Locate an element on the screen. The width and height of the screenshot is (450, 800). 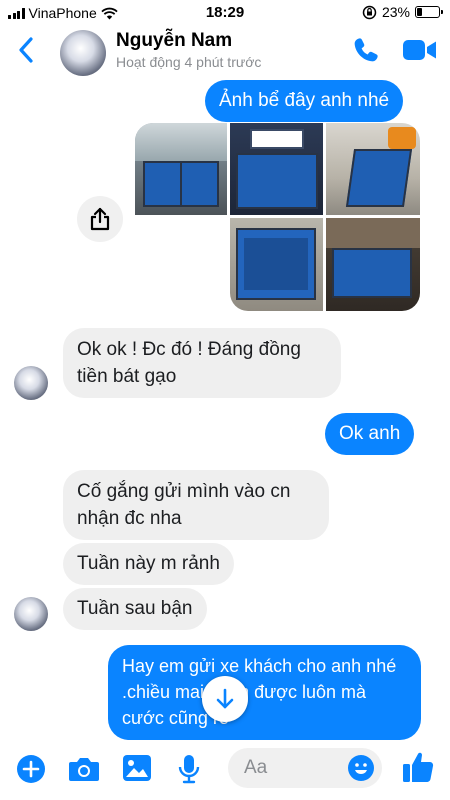
message-bubble-out: Ok anh is located at coordinates (370, 434).